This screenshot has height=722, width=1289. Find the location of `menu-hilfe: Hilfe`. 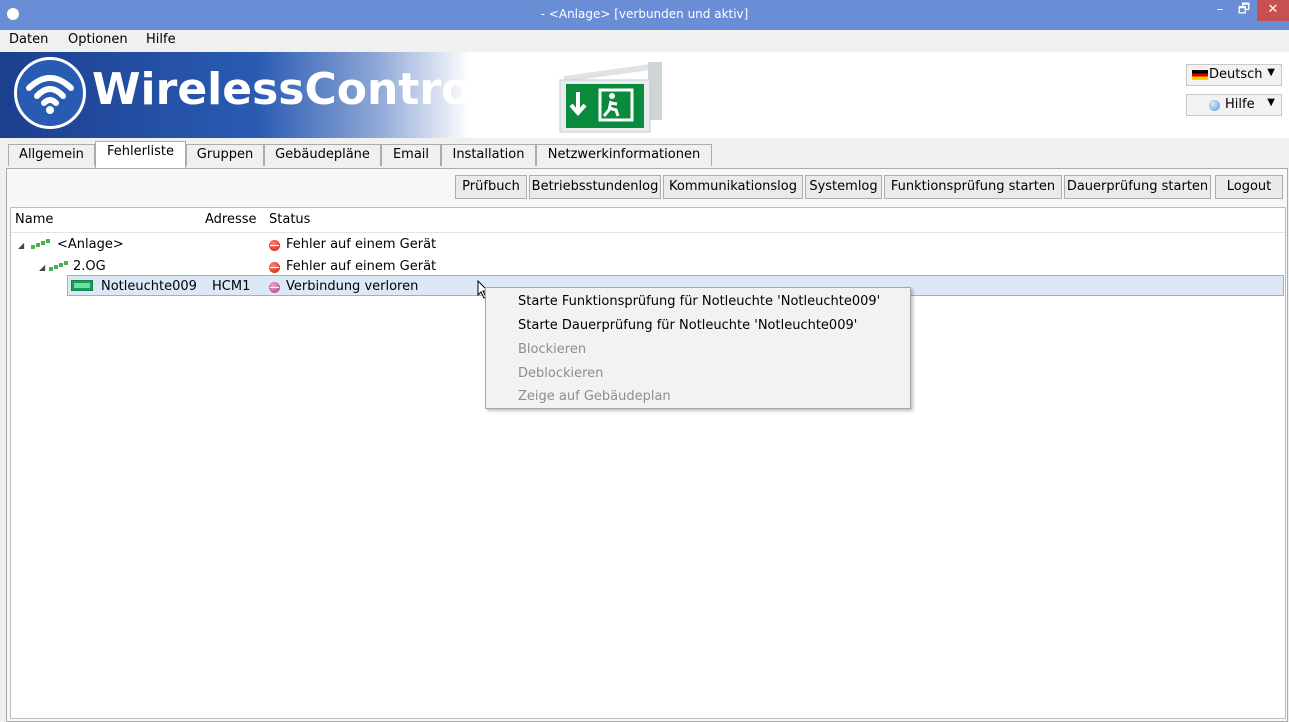

menu-hilfe: Hilfe is located at coordinates (161, 39).